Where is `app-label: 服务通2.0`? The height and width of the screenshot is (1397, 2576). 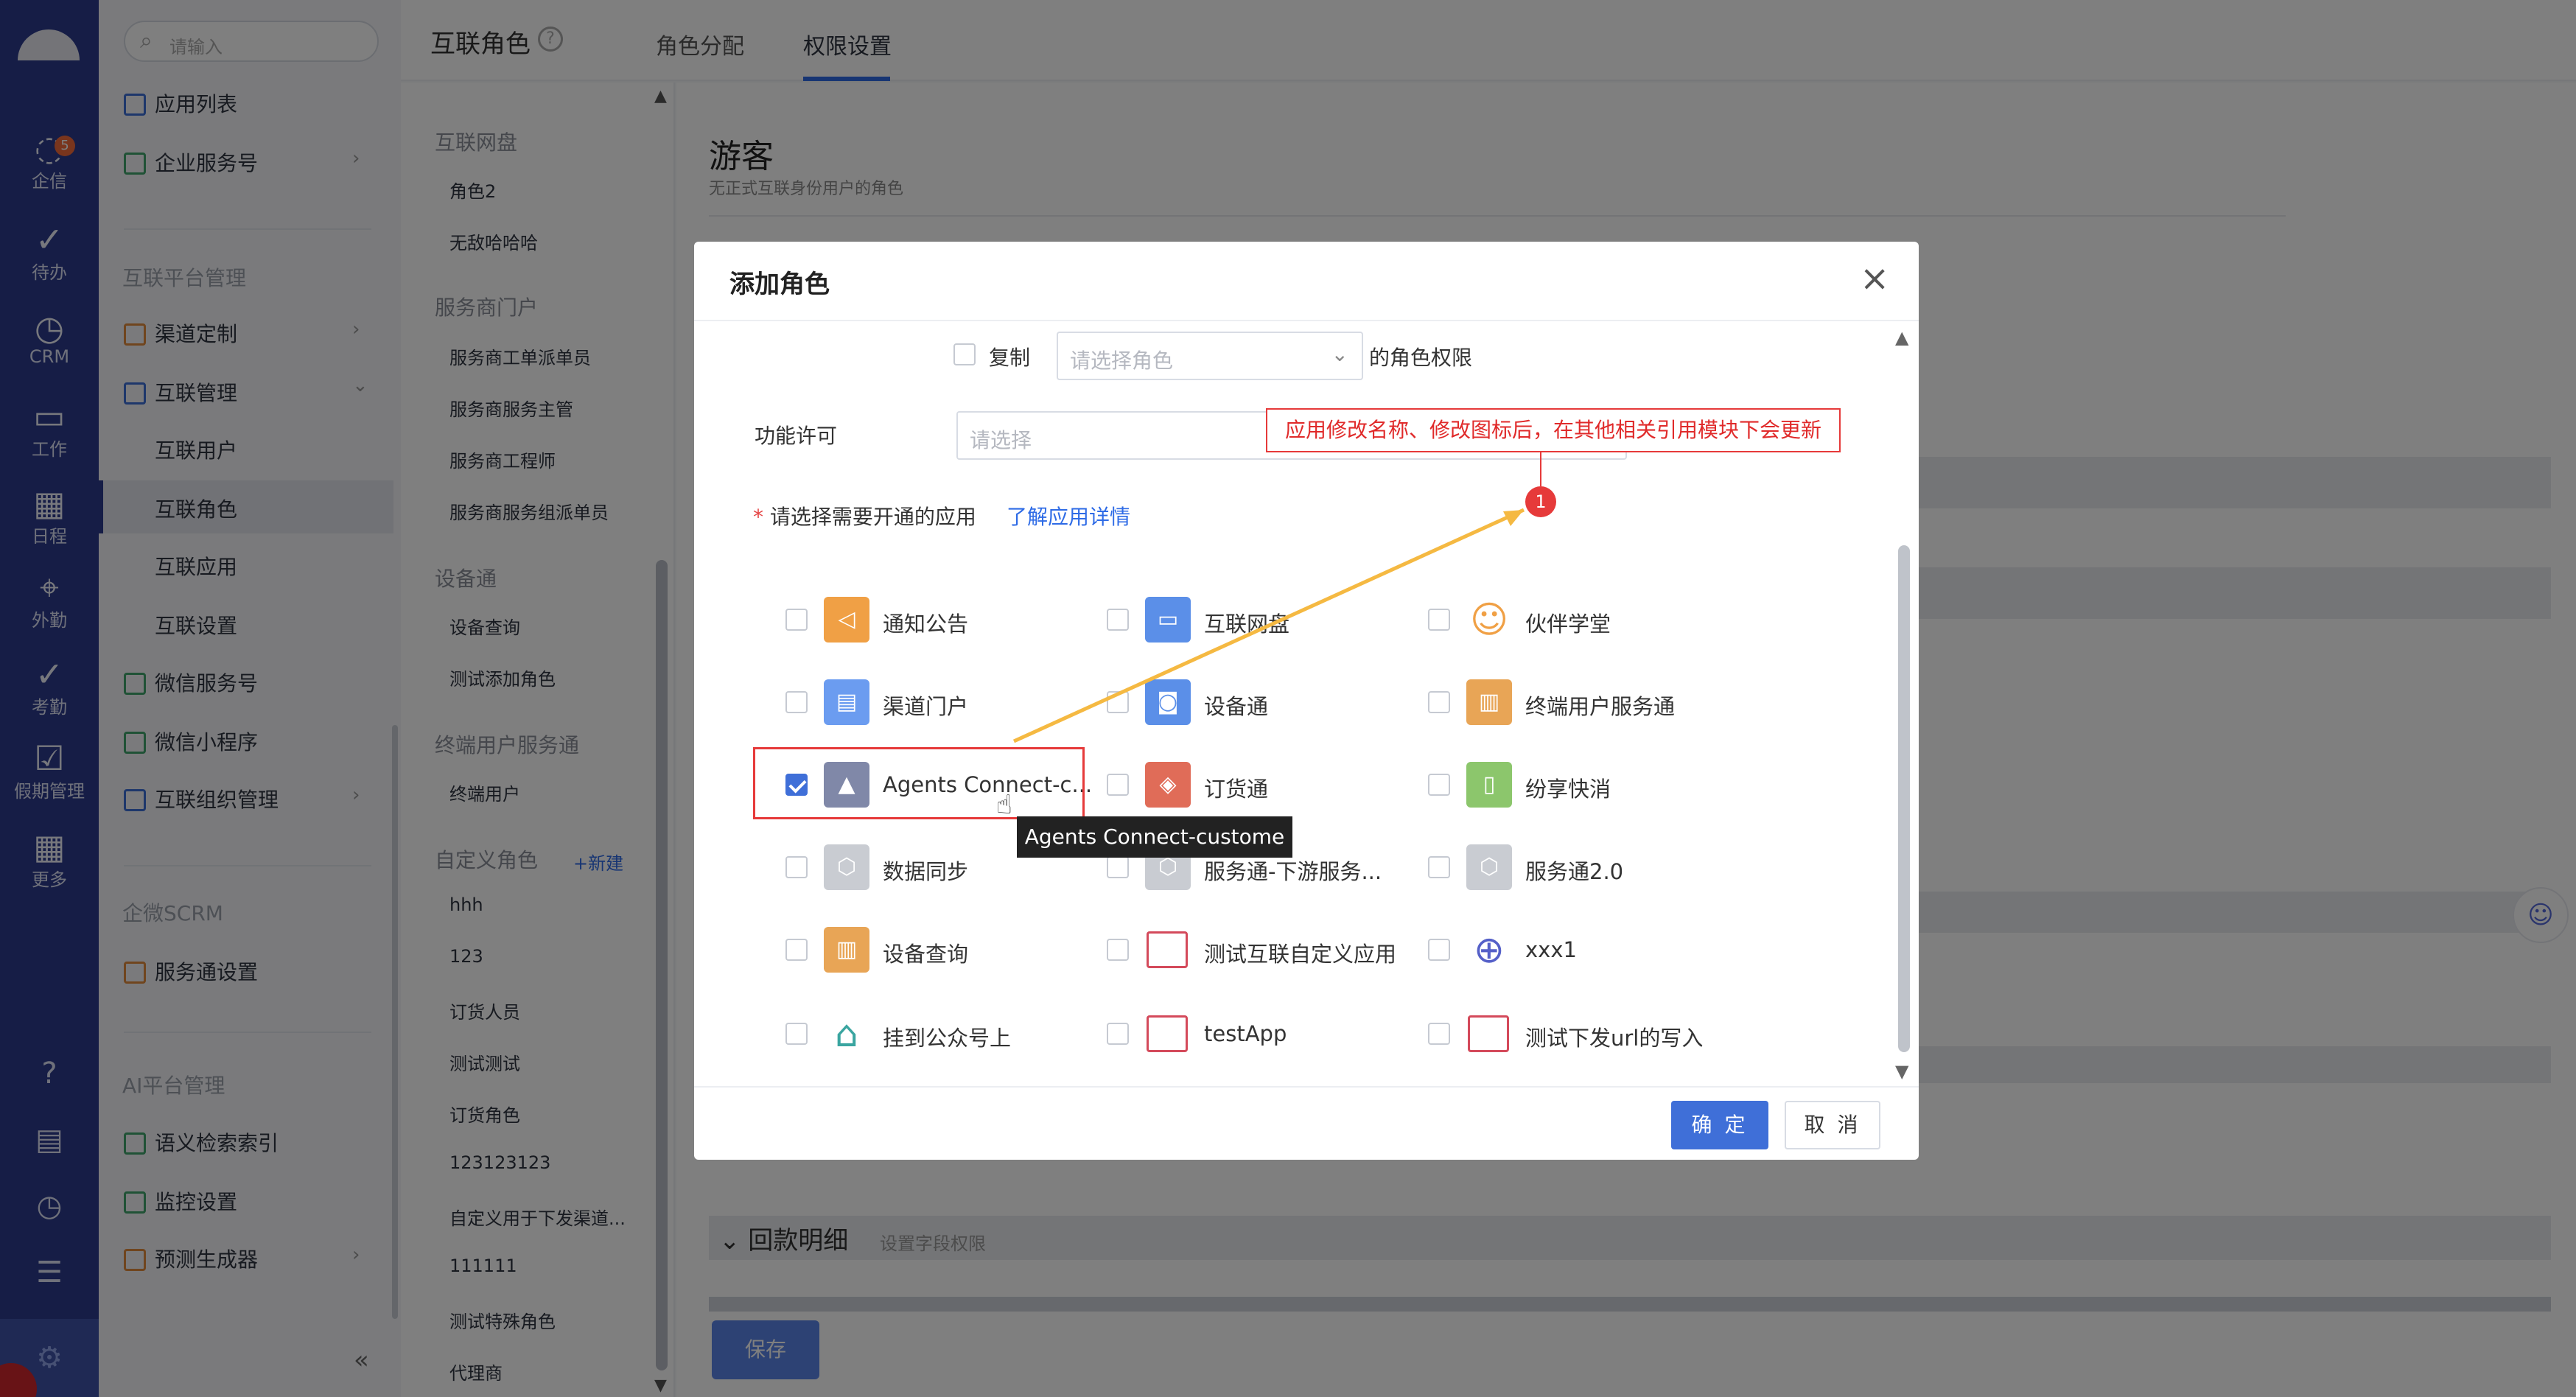 app-label: 服务通2.0 is located at coordinates (1575, 871).